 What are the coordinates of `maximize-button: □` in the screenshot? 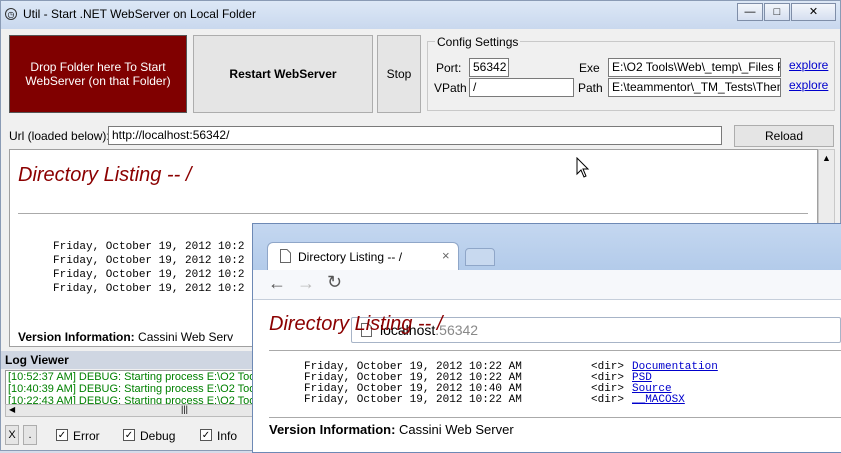 It's located at (777, 12).